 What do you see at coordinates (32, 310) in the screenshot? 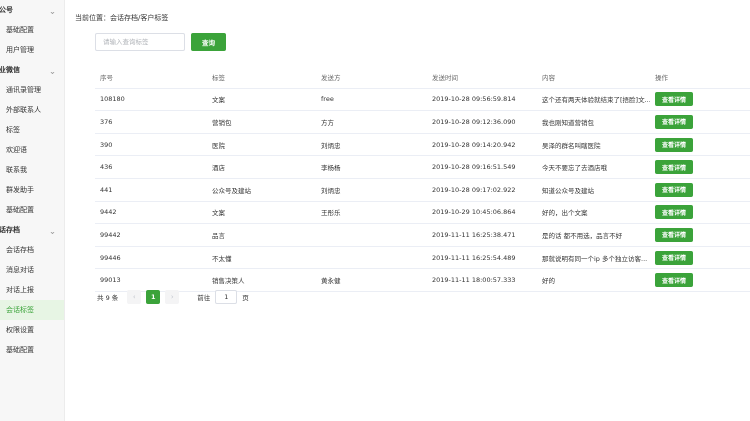
I see `sidebar-item-session-tags: 会话标签` at bounding box center [32, 310].